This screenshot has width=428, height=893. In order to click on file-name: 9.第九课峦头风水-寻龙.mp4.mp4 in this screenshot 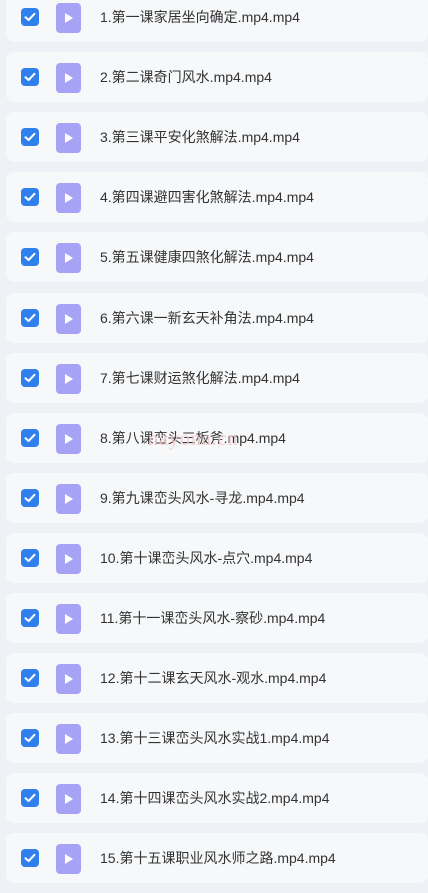, I will do `click(202, 497)`.